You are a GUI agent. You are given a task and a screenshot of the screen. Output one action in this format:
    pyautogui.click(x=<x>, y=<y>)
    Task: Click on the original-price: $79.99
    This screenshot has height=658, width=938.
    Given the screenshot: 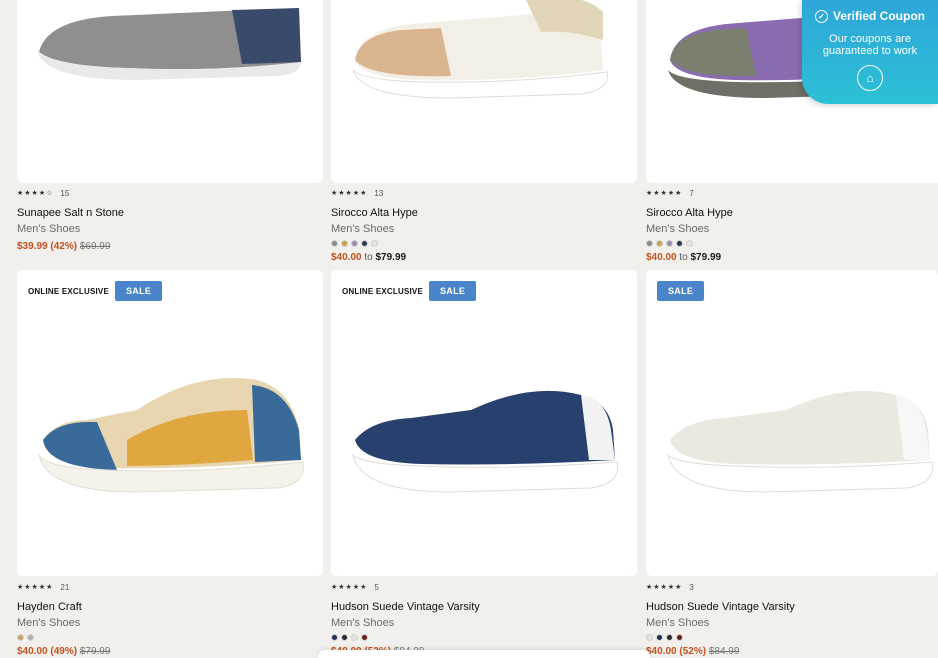 What is the action you would take?
    pyautogui.click(x=95, y=651)
    